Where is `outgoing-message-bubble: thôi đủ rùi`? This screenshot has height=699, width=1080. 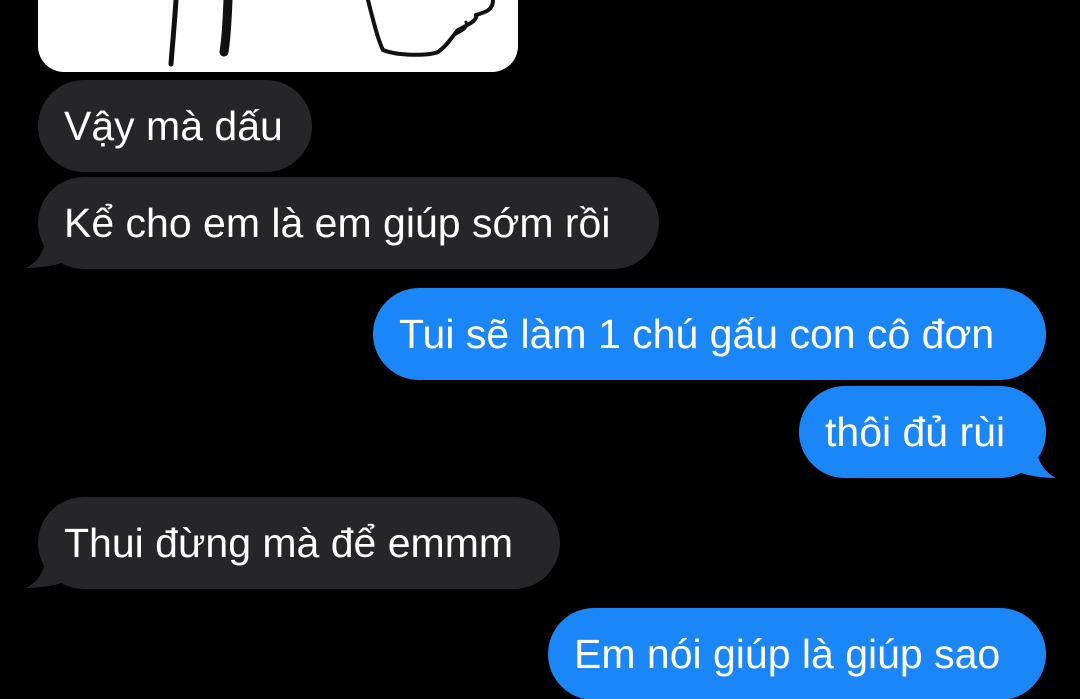 outgoing-message-bubble: thôi đủ rùi is located at coordinates (922, 432).